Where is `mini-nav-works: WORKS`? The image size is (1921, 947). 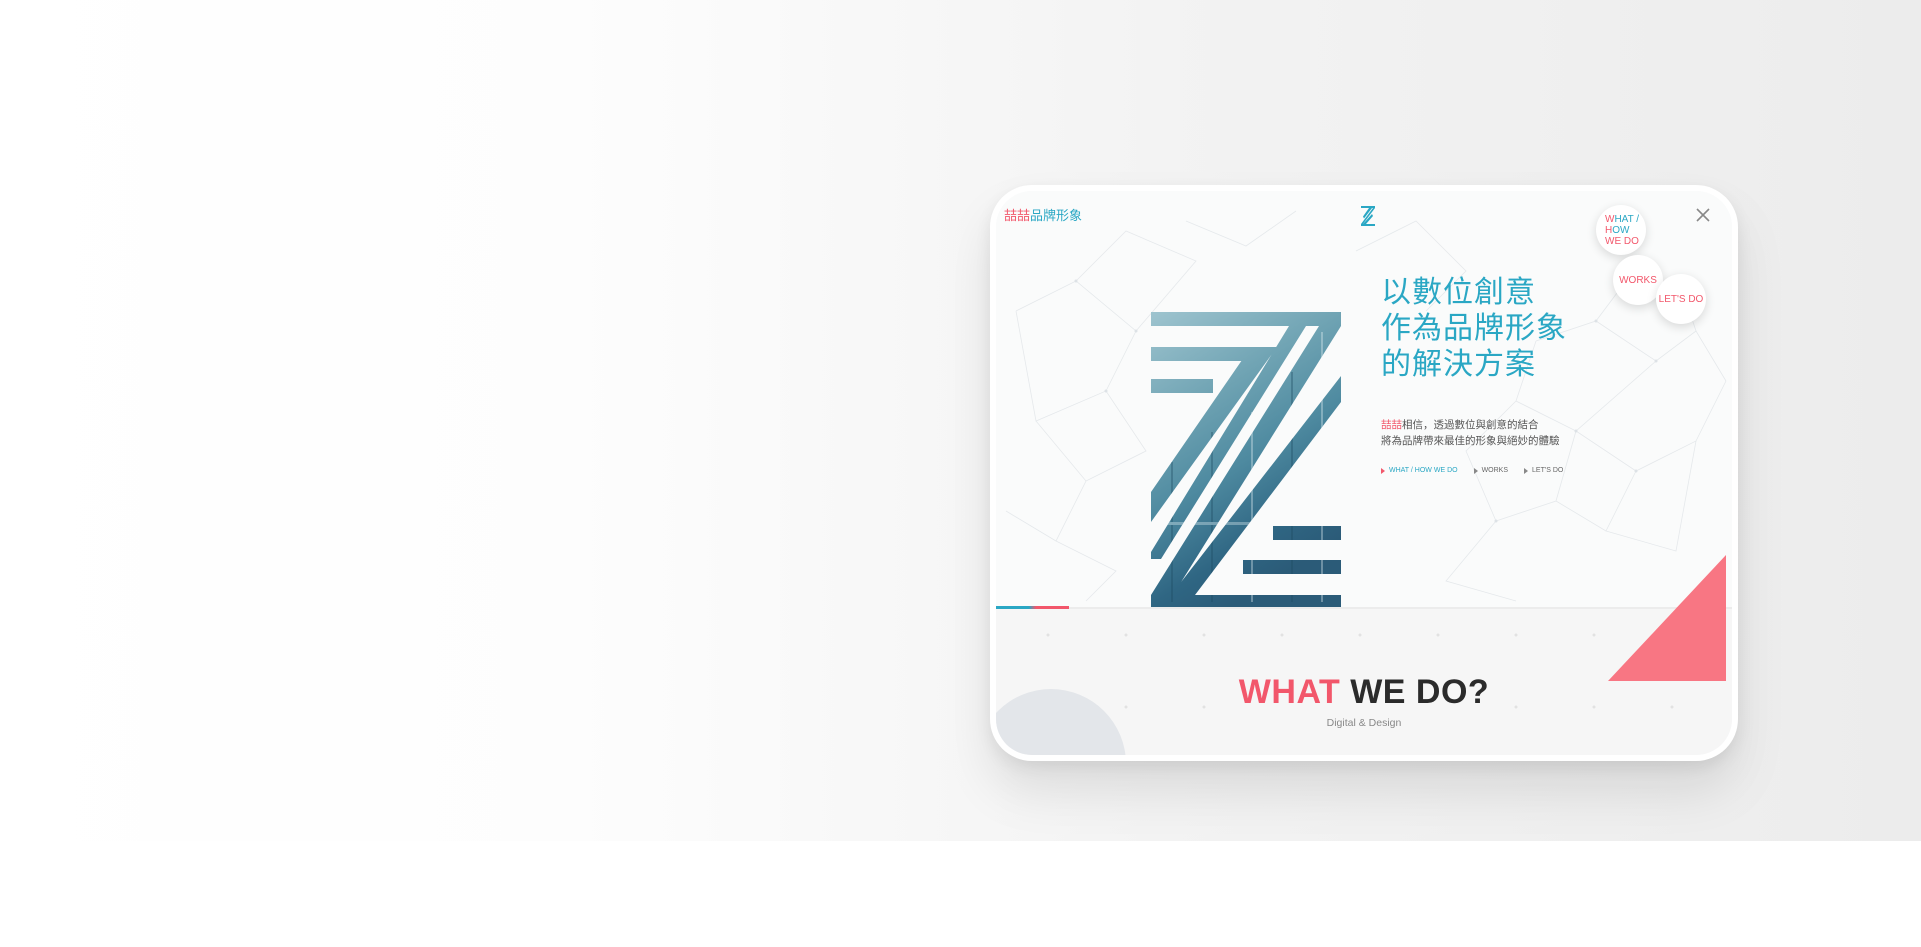 mini-nav-works: WORKS is located at coordinates (1491, 470).